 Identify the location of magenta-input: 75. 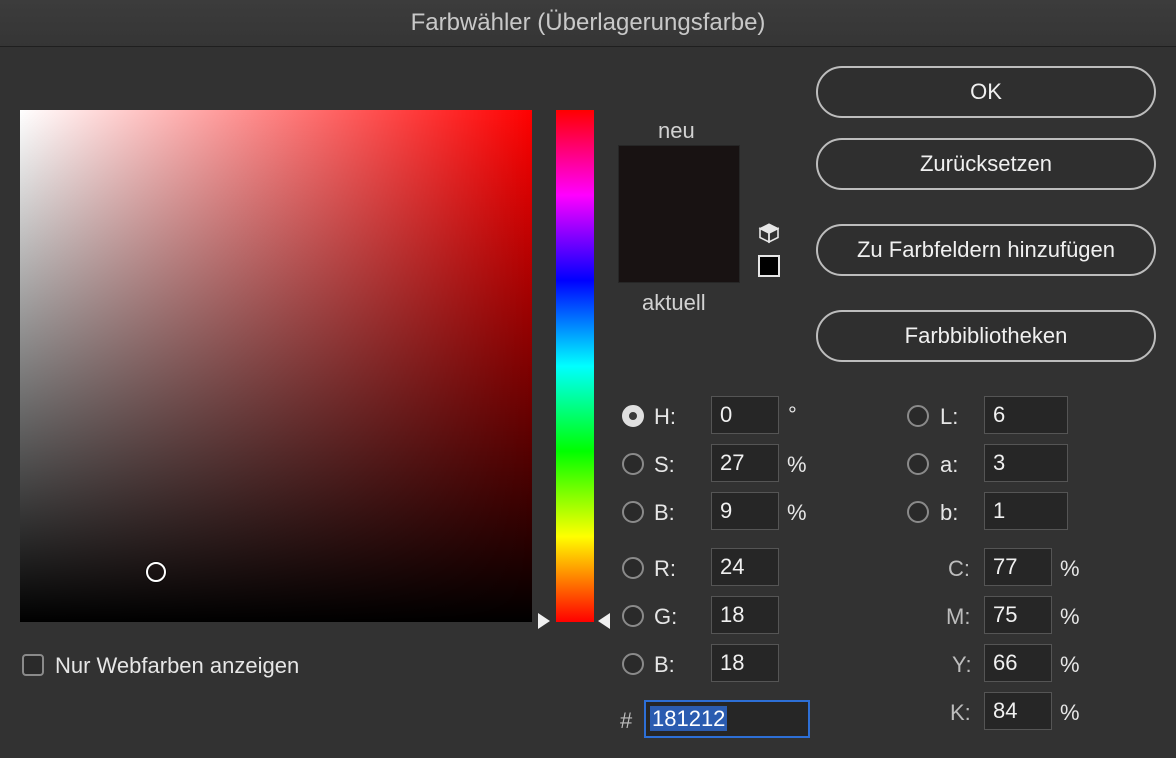
(1018, 615).